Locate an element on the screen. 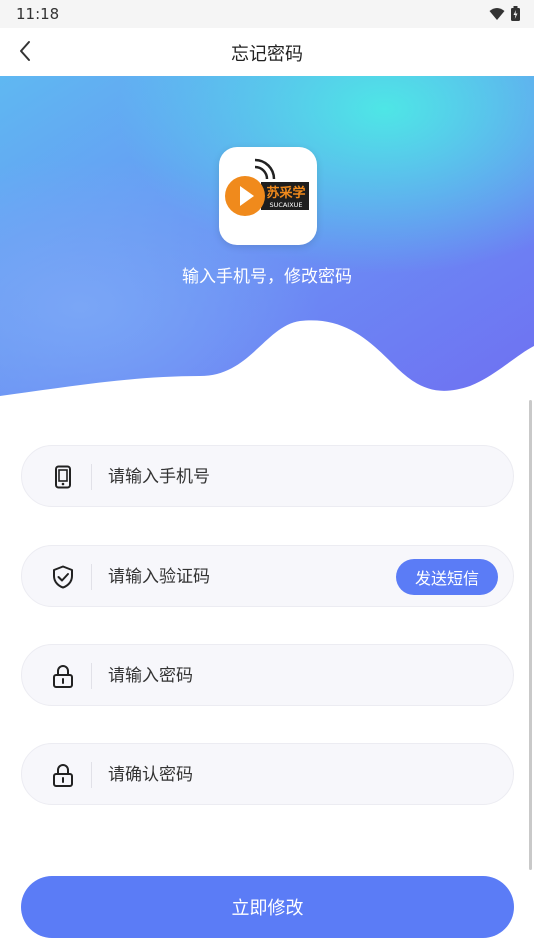  submit-button: 立即修改 is located at coordinates (267, 907).